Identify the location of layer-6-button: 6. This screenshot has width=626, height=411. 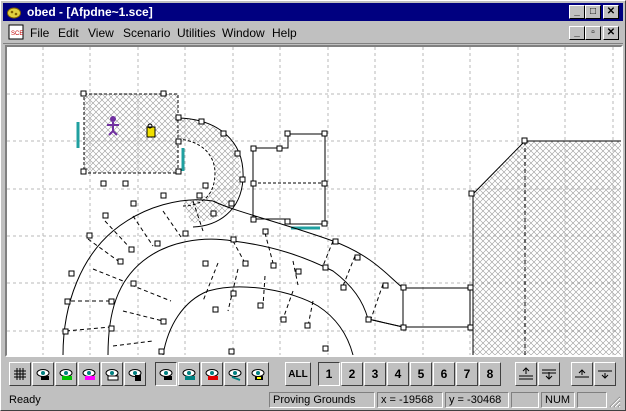
(444, 374).